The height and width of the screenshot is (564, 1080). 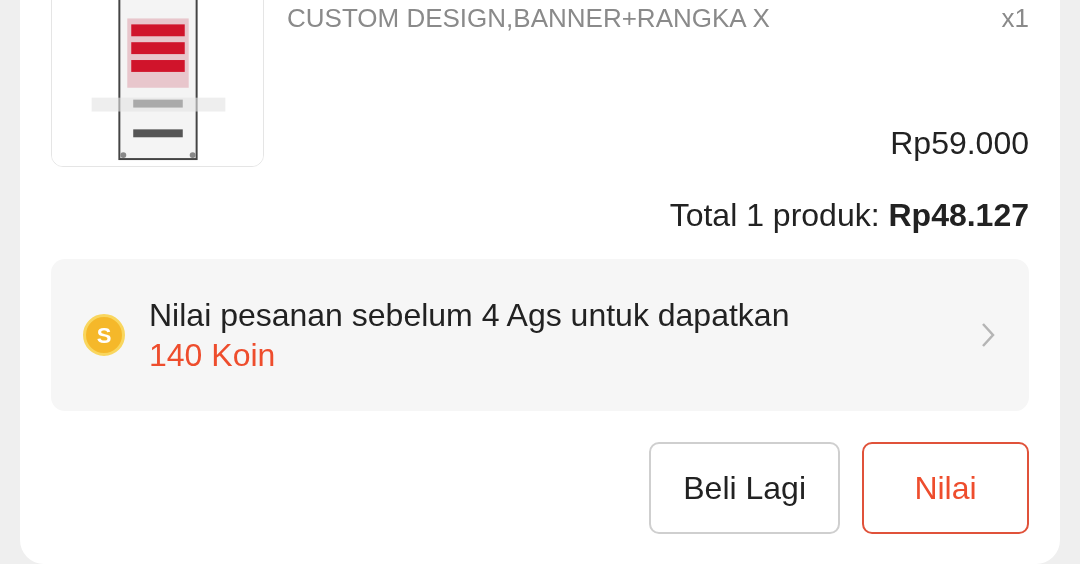 I want to click on buy-again-button: Beli Lagi, so click(x=744, y=488).